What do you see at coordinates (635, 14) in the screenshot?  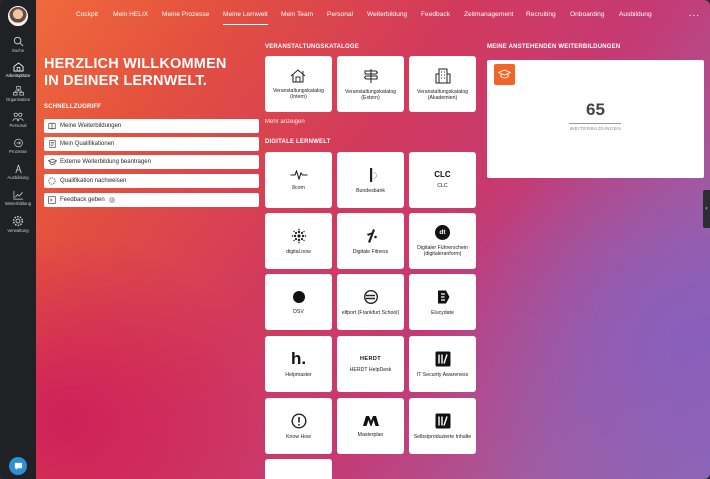 I see `tab-ausbildung: Ausbildung` at bounding box center [635, 14].